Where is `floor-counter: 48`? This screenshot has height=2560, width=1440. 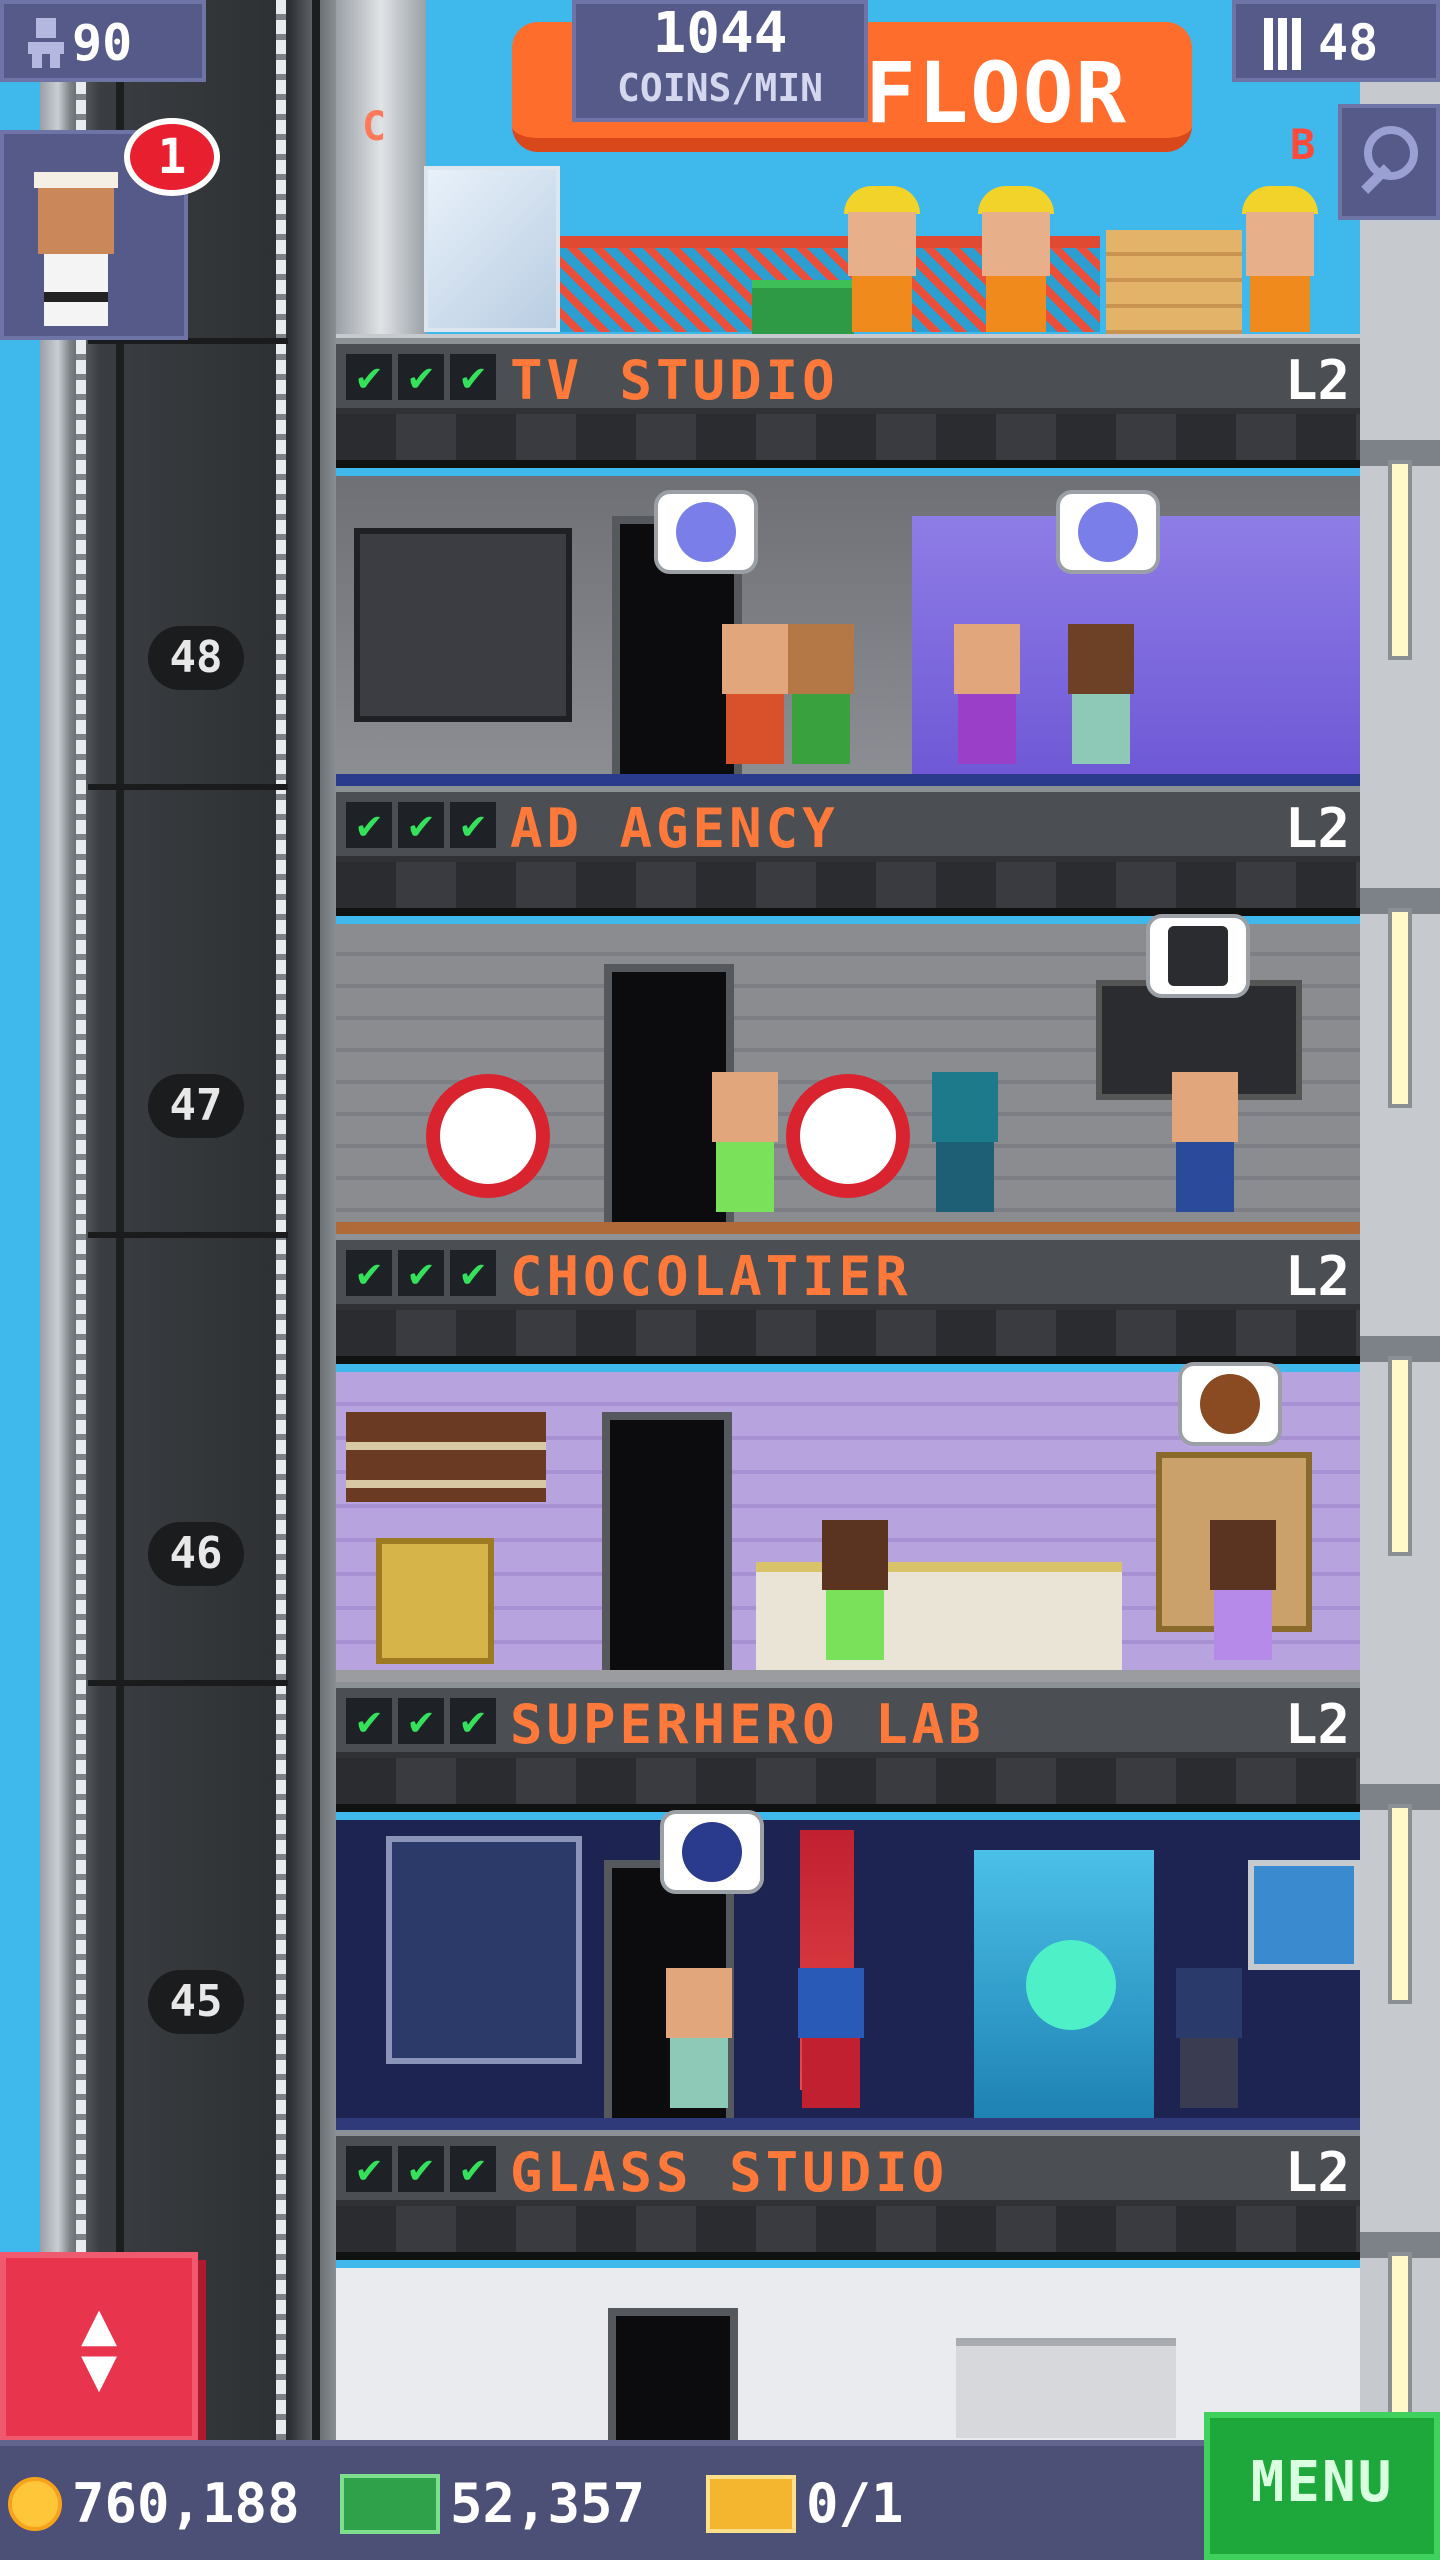
floor-counter: 48 is located at coordinates (1336, 41).